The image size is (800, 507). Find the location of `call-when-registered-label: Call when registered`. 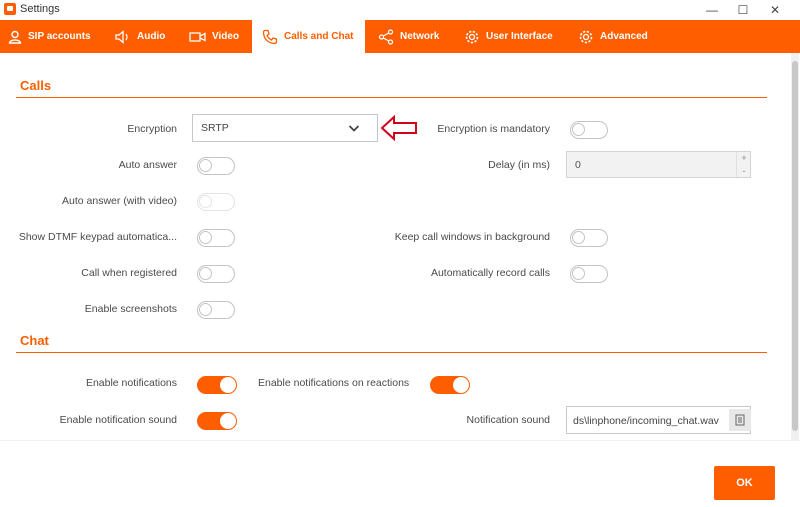

call-when-registered-label: Call when registered is located at coordinates (129, 273).